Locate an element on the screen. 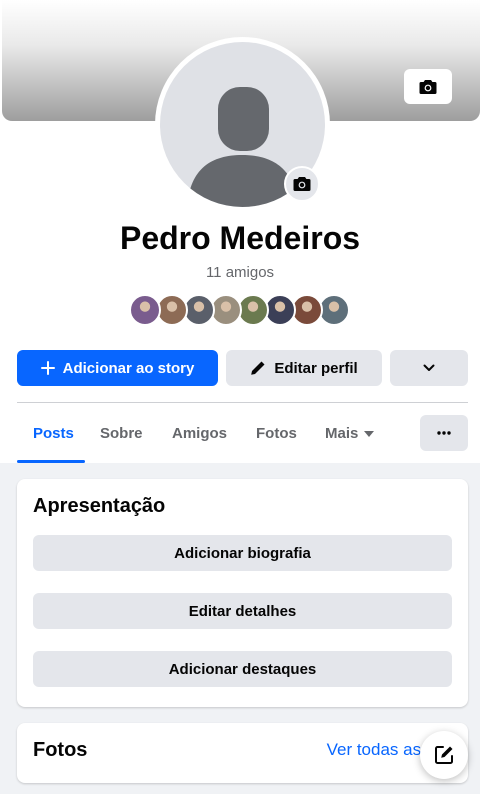 Image resolution: width=480 pixels, height=794 pixels. tab-about: Sobre is located at coordinates (121, 433).